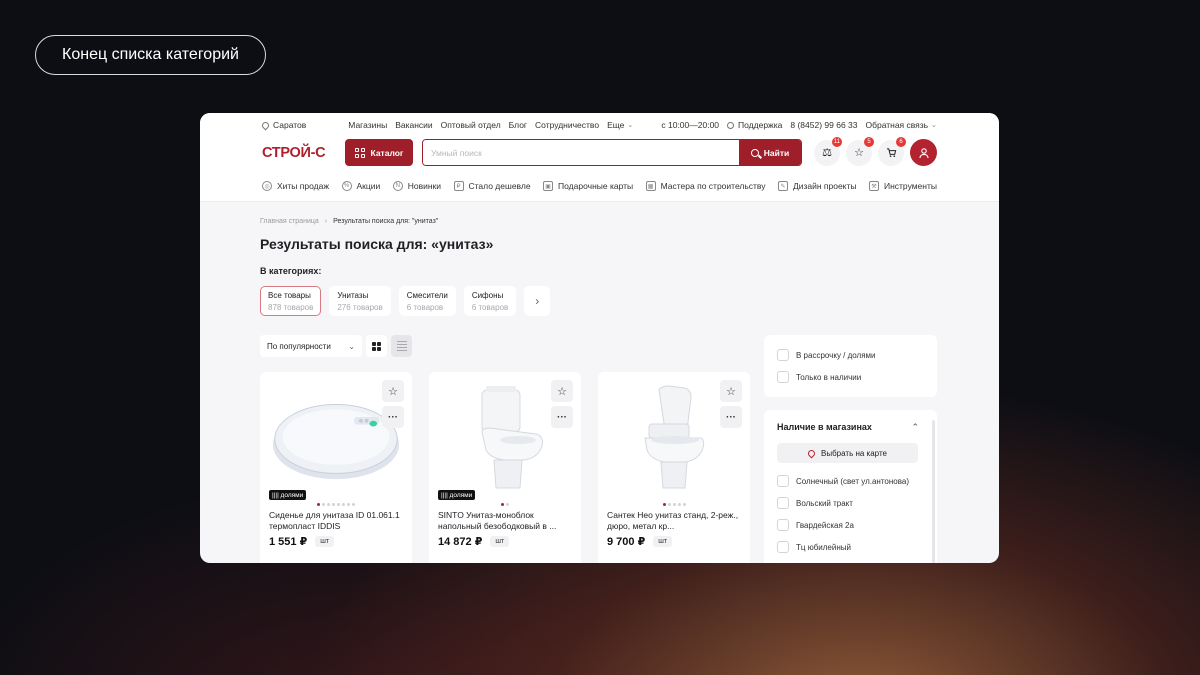 The image size is (1200, 675). I want to click on grid-view-icon, so click(376, 346).